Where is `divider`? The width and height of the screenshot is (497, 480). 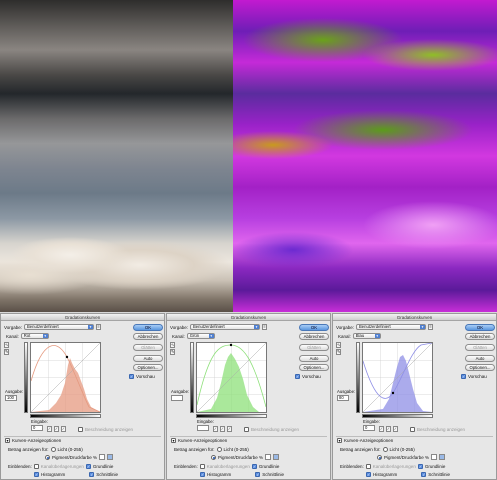 divider is located at coordinates (248, 436).